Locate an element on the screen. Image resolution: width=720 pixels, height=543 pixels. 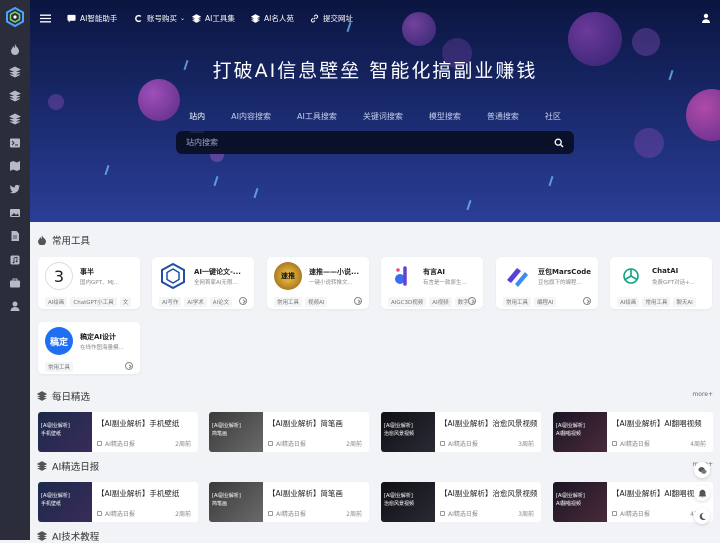
post-thumbnail: [AI副业解析] 简笔画 is located at coordinates (236, 432).